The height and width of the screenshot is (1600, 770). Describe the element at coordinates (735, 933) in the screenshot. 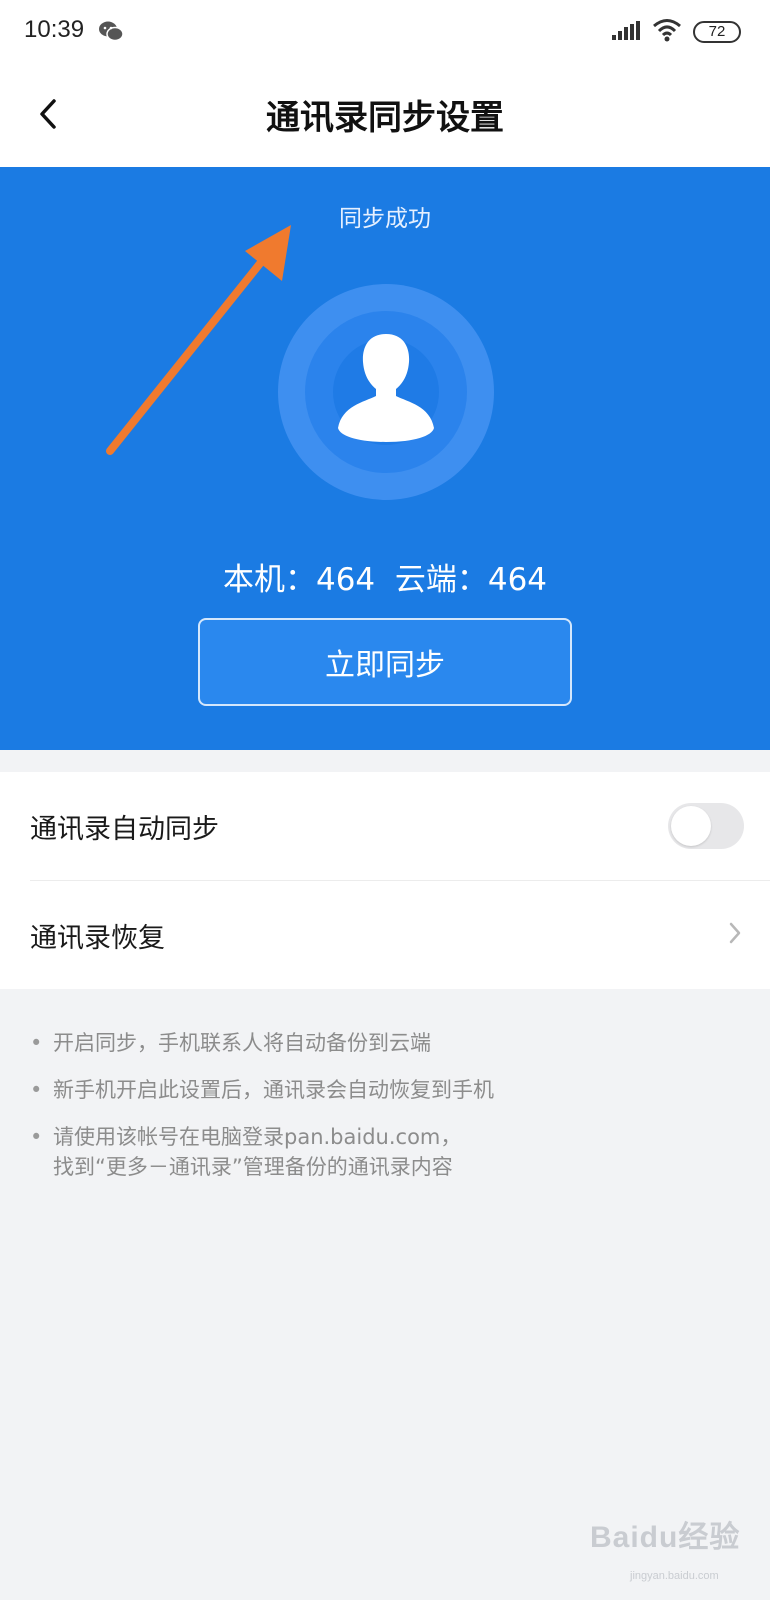

I see `chevron-right-icon` at that location.